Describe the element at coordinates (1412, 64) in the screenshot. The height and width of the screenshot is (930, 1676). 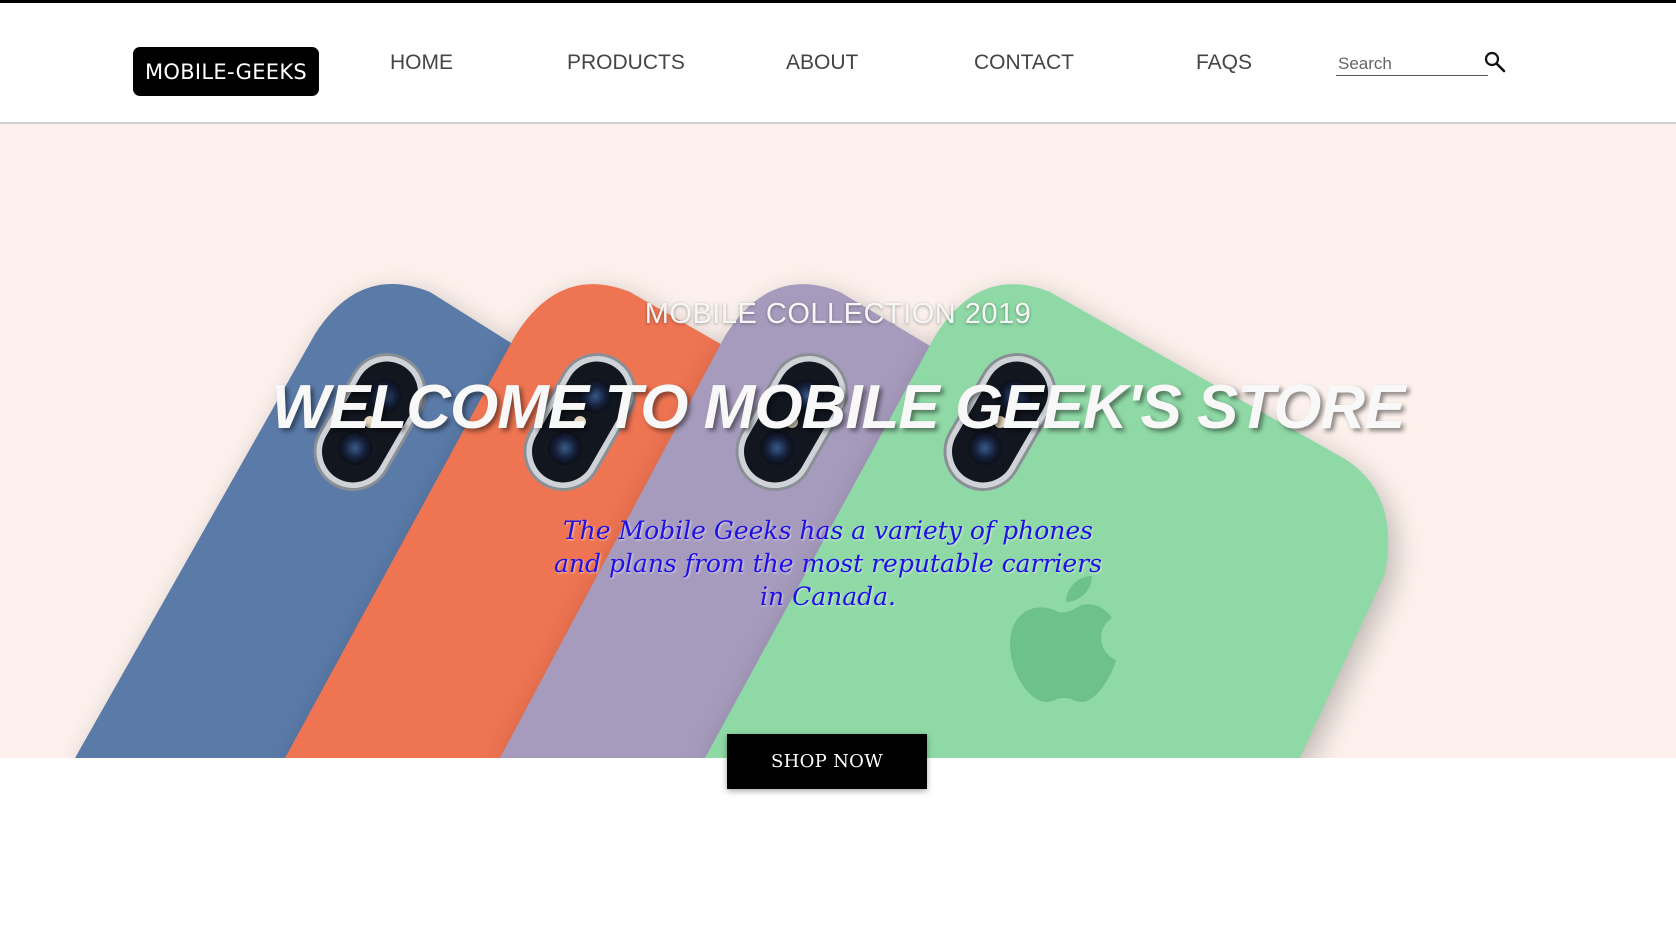
I see `search-input` at that location.